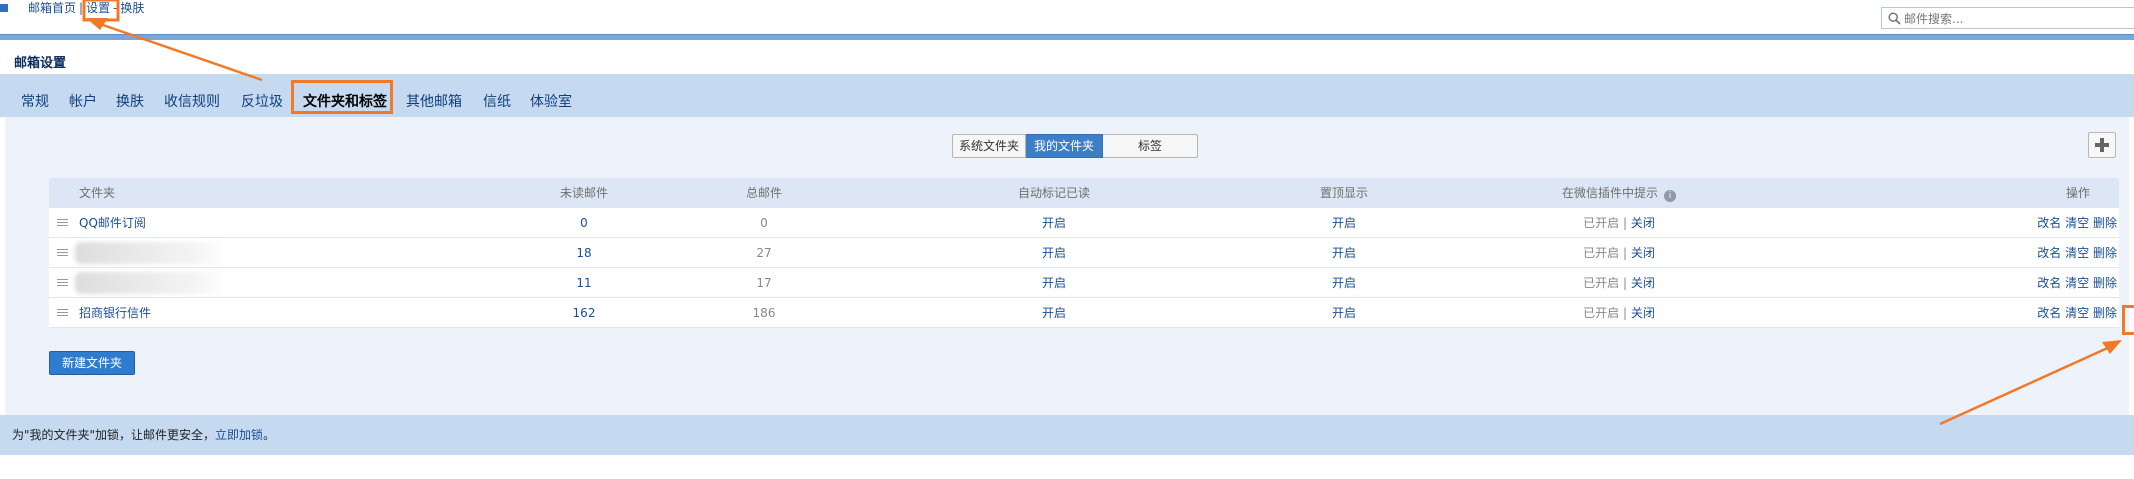  What do you see at coordinates (583, 193) in the screenshot?
I see `header-unread: 未读邮件` at bounding box center [583, 193].